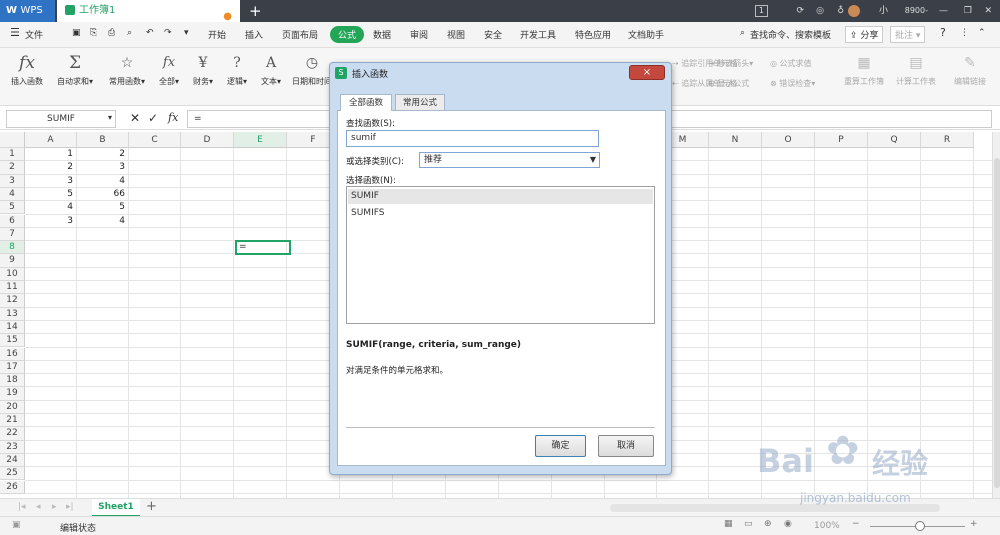 This screenshot has height=535, width=1000. Describe the element at coordinates (12, 155) in the screenshot. I see `row-header: 1` at that location.